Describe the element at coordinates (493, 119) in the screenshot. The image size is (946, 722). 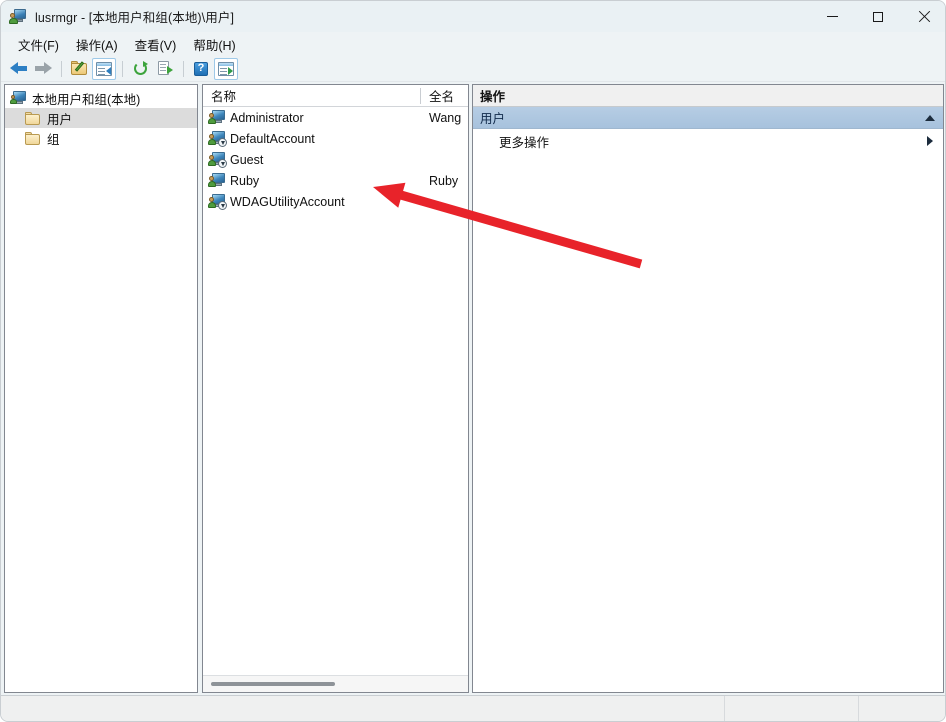
I see `actions-section-label: 用户` at that location.